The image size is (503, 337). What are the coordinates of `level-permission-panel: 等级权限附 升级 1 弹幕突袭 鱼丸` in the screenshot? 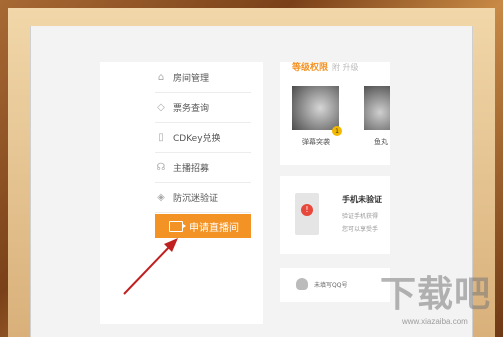 It's located at (335, 113).